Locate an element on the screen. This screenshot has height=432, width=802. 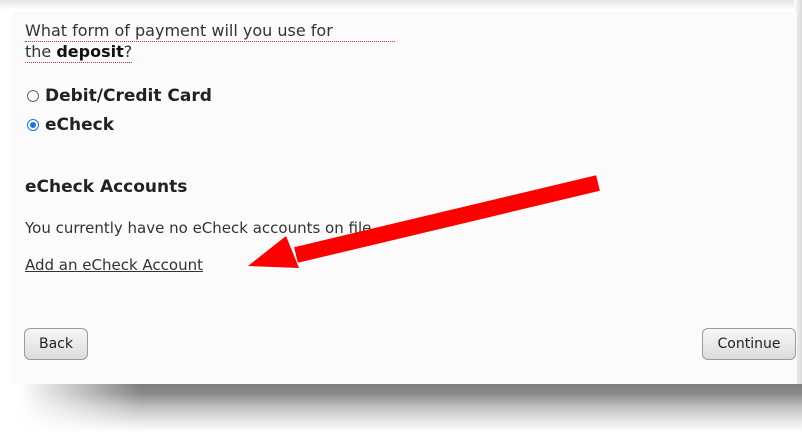
echeck-label: eCheck is located at coordinates (79, 125).